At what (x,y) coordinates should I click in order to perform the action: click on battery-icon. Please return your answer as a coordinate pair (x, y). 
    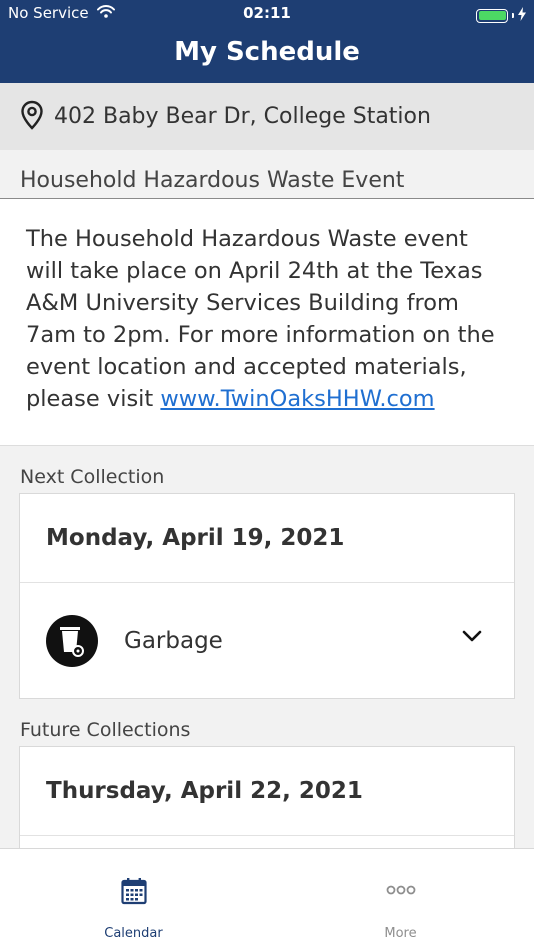
    Looking at the image, I should click on (492, 15).